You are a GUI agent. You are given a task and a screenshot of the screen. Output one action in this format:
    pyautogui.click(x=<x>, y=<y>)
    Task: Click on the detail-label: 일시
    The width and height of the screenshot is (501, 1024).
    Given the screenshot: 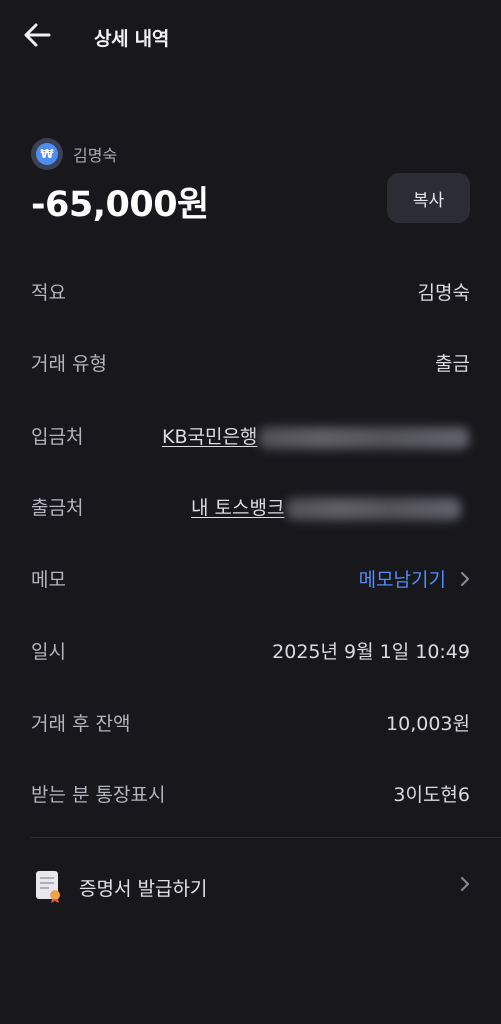 What is the action you would take?
    pyautogui.click(x=48, y=652)
    